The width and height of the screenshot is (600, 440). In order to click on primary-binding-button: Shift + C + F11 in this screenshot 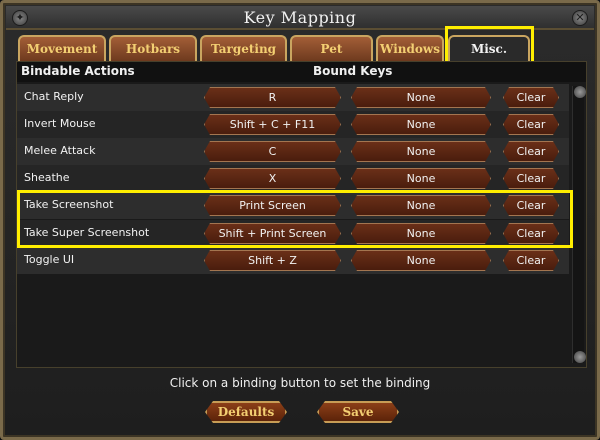, I will do `click(272, 124)`.